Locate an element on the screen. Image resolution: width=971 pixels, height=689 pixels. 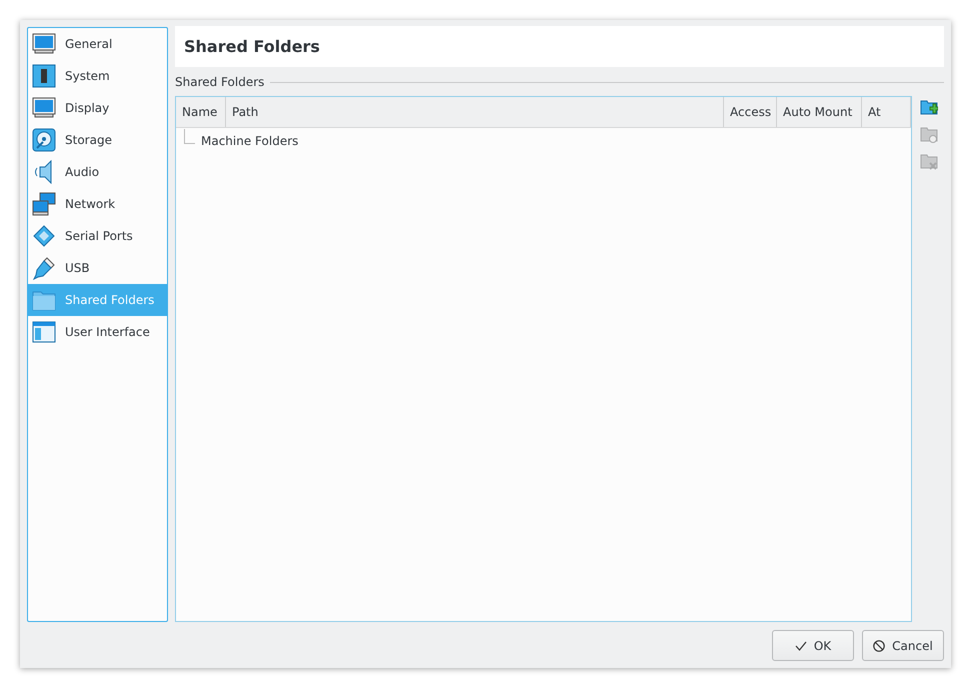
column-header: Name is located at coordinates (201, 112).